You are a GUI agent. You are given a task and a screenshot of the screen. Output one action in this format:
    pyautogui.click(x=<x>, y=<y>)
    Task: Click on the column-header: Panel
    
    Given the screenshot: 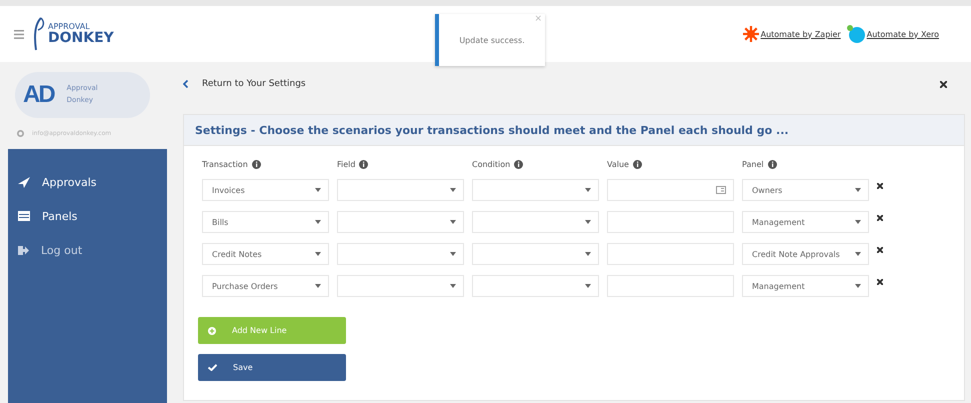 What is the action you would take?
    pyautogui.click(x=753, y=164)
    